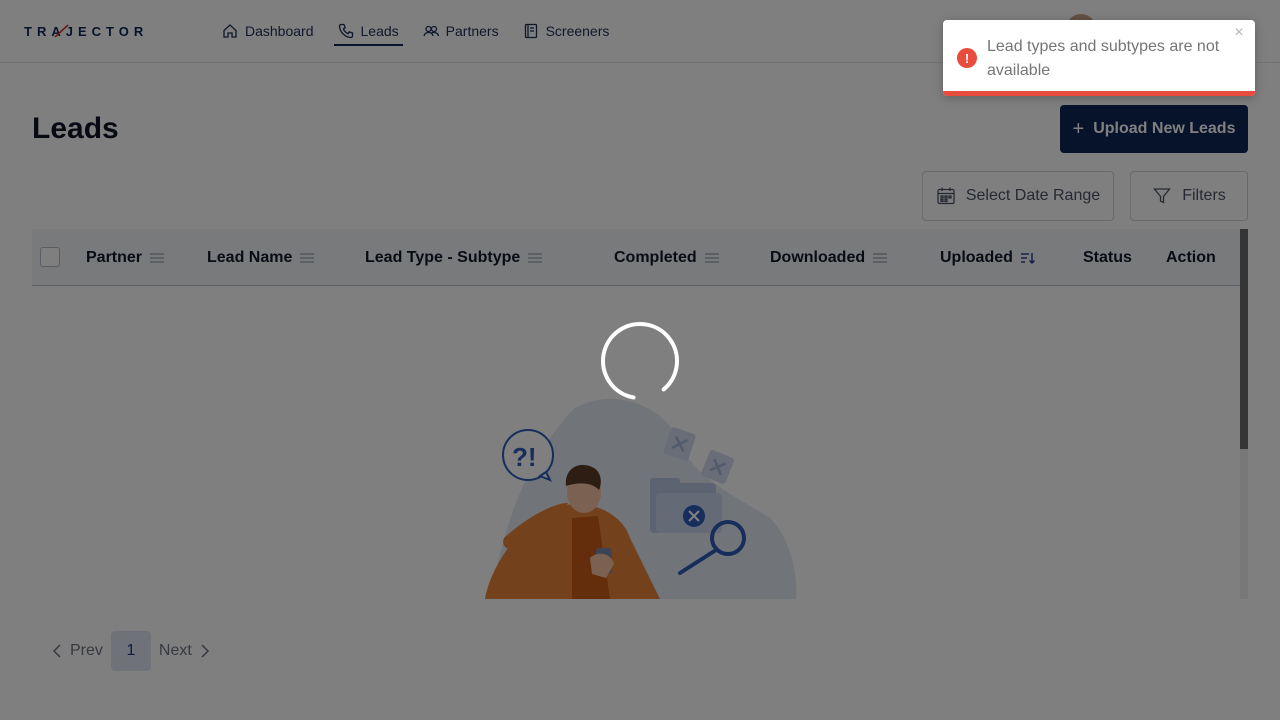 The width and height of the screenshot is (1280, 720). I want to click on close-icon: ×, so click(1239, 33).